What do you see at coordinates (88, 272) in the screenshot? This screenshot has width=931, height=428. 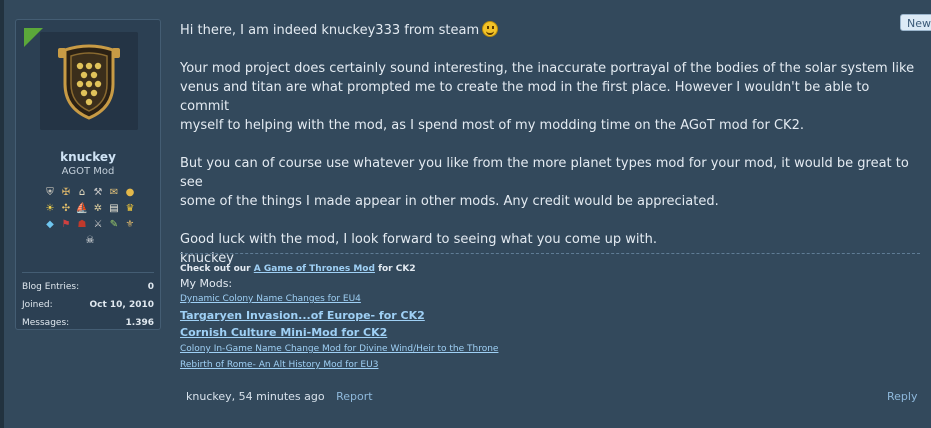 I see `stats-divider` at bounding box center [88, 272].